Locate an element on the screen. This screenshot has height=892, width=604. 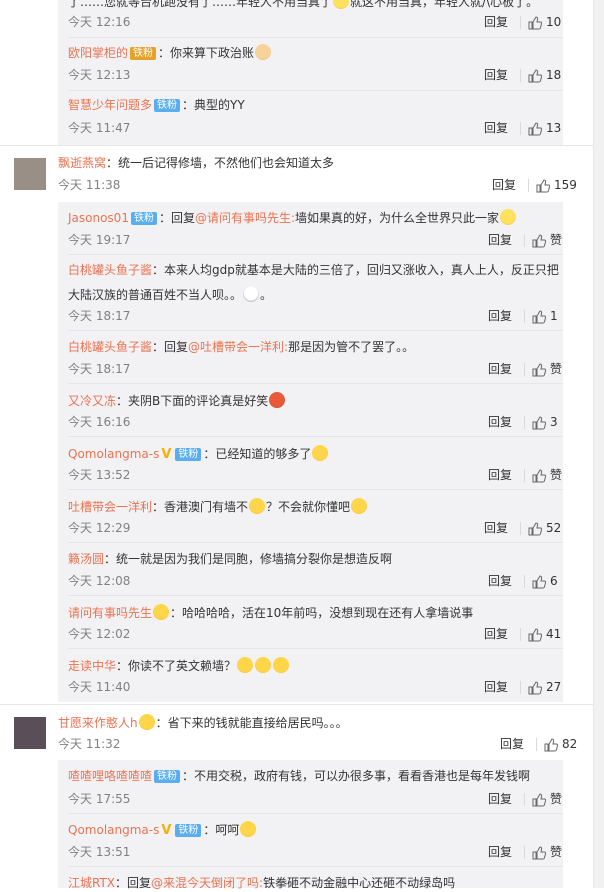
reply-time: 今天 17:55 is located at coordinates (99, 799).